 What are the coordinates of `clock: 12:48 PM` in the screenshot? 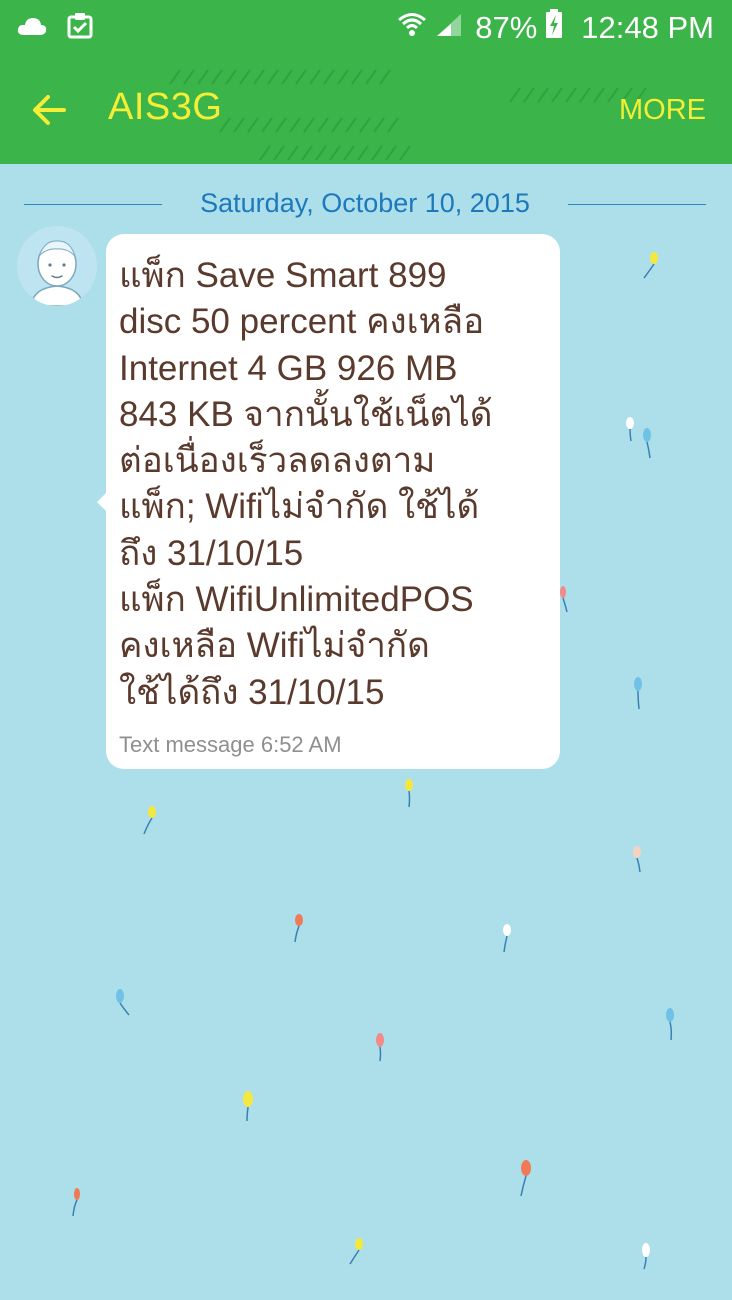 It's located at (647, 27).